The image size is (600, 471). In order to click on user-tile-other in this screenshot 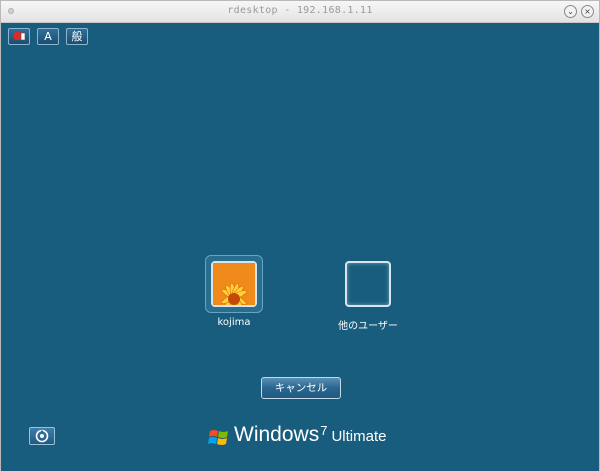, I will do `click(368, 284)`.